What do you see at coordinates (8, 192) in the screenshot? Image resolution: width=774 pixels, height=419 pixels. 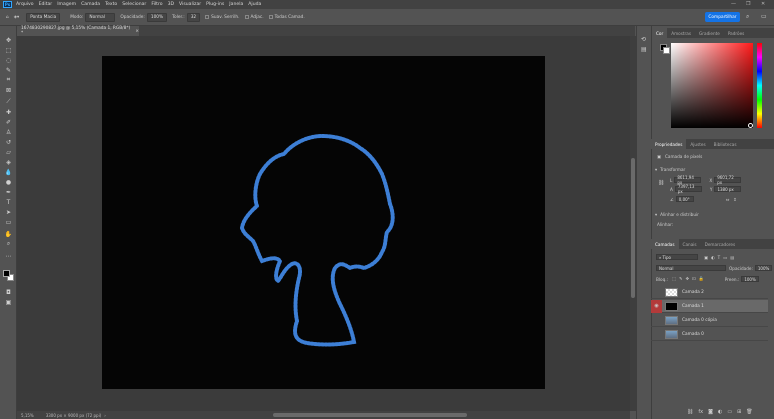 I see `pen-tool-icon: ✒` at bounding box center [8, 192].